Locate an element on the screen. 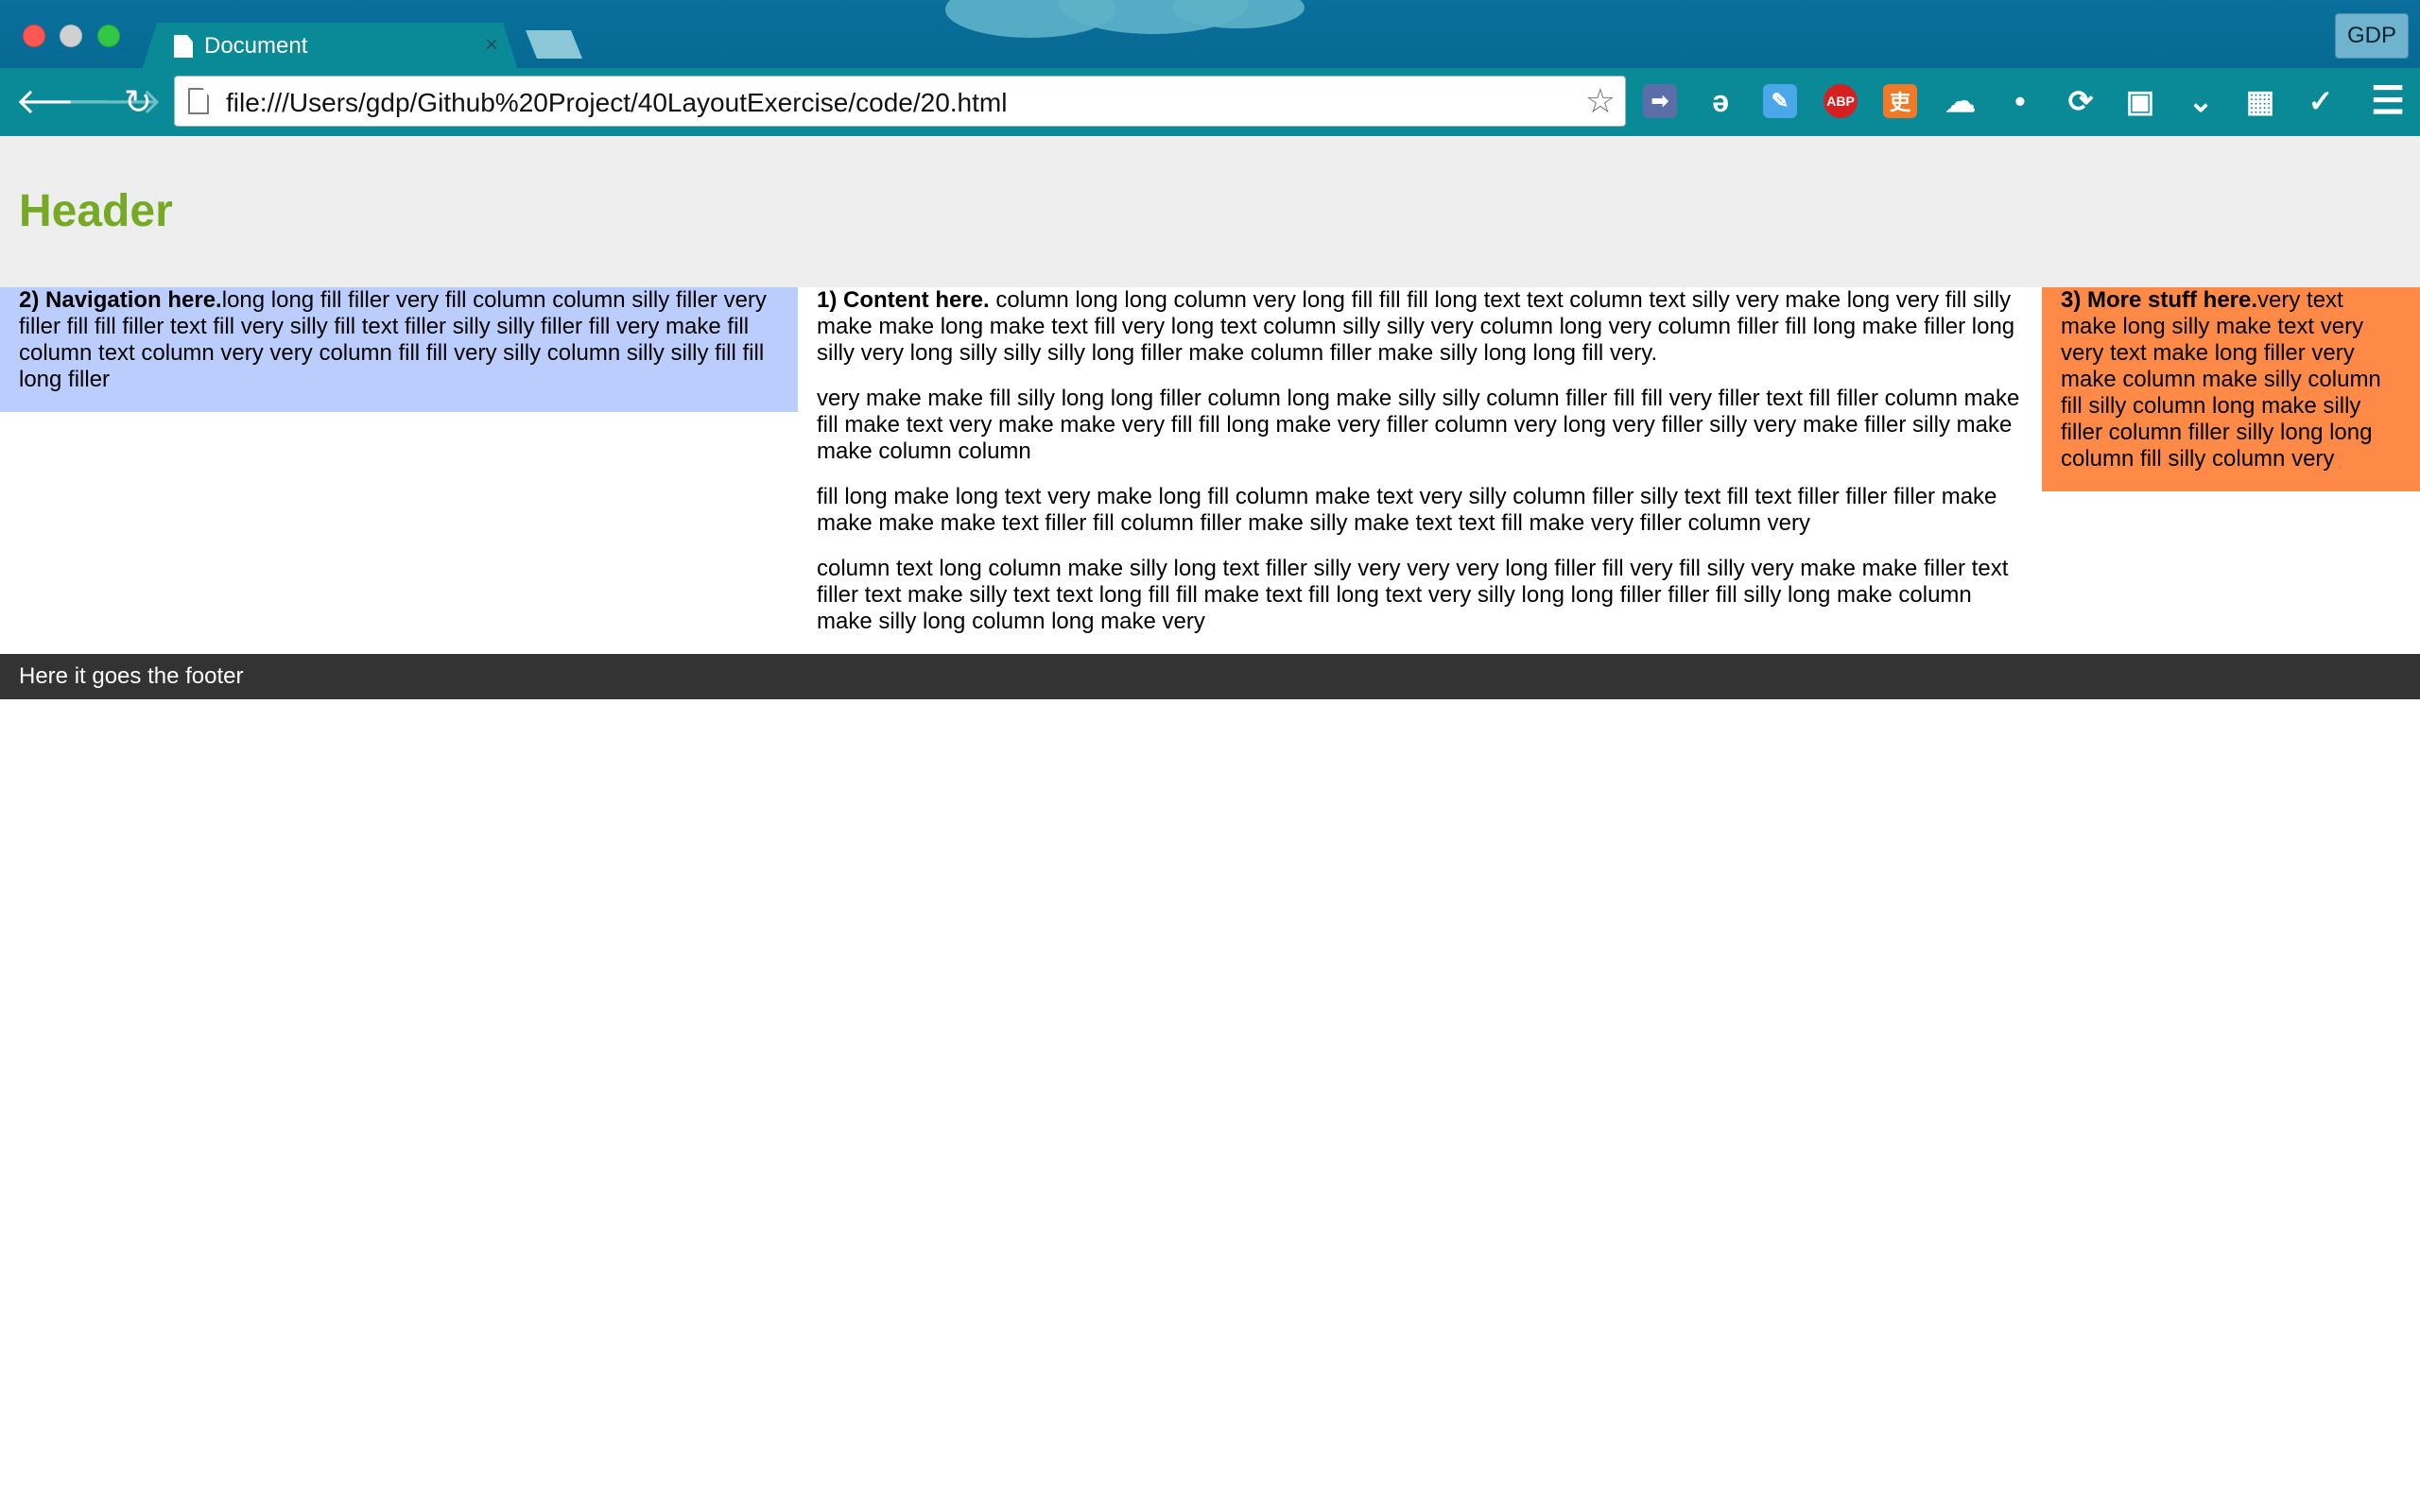  page-header: Header is located at coordinates (1210, 211).